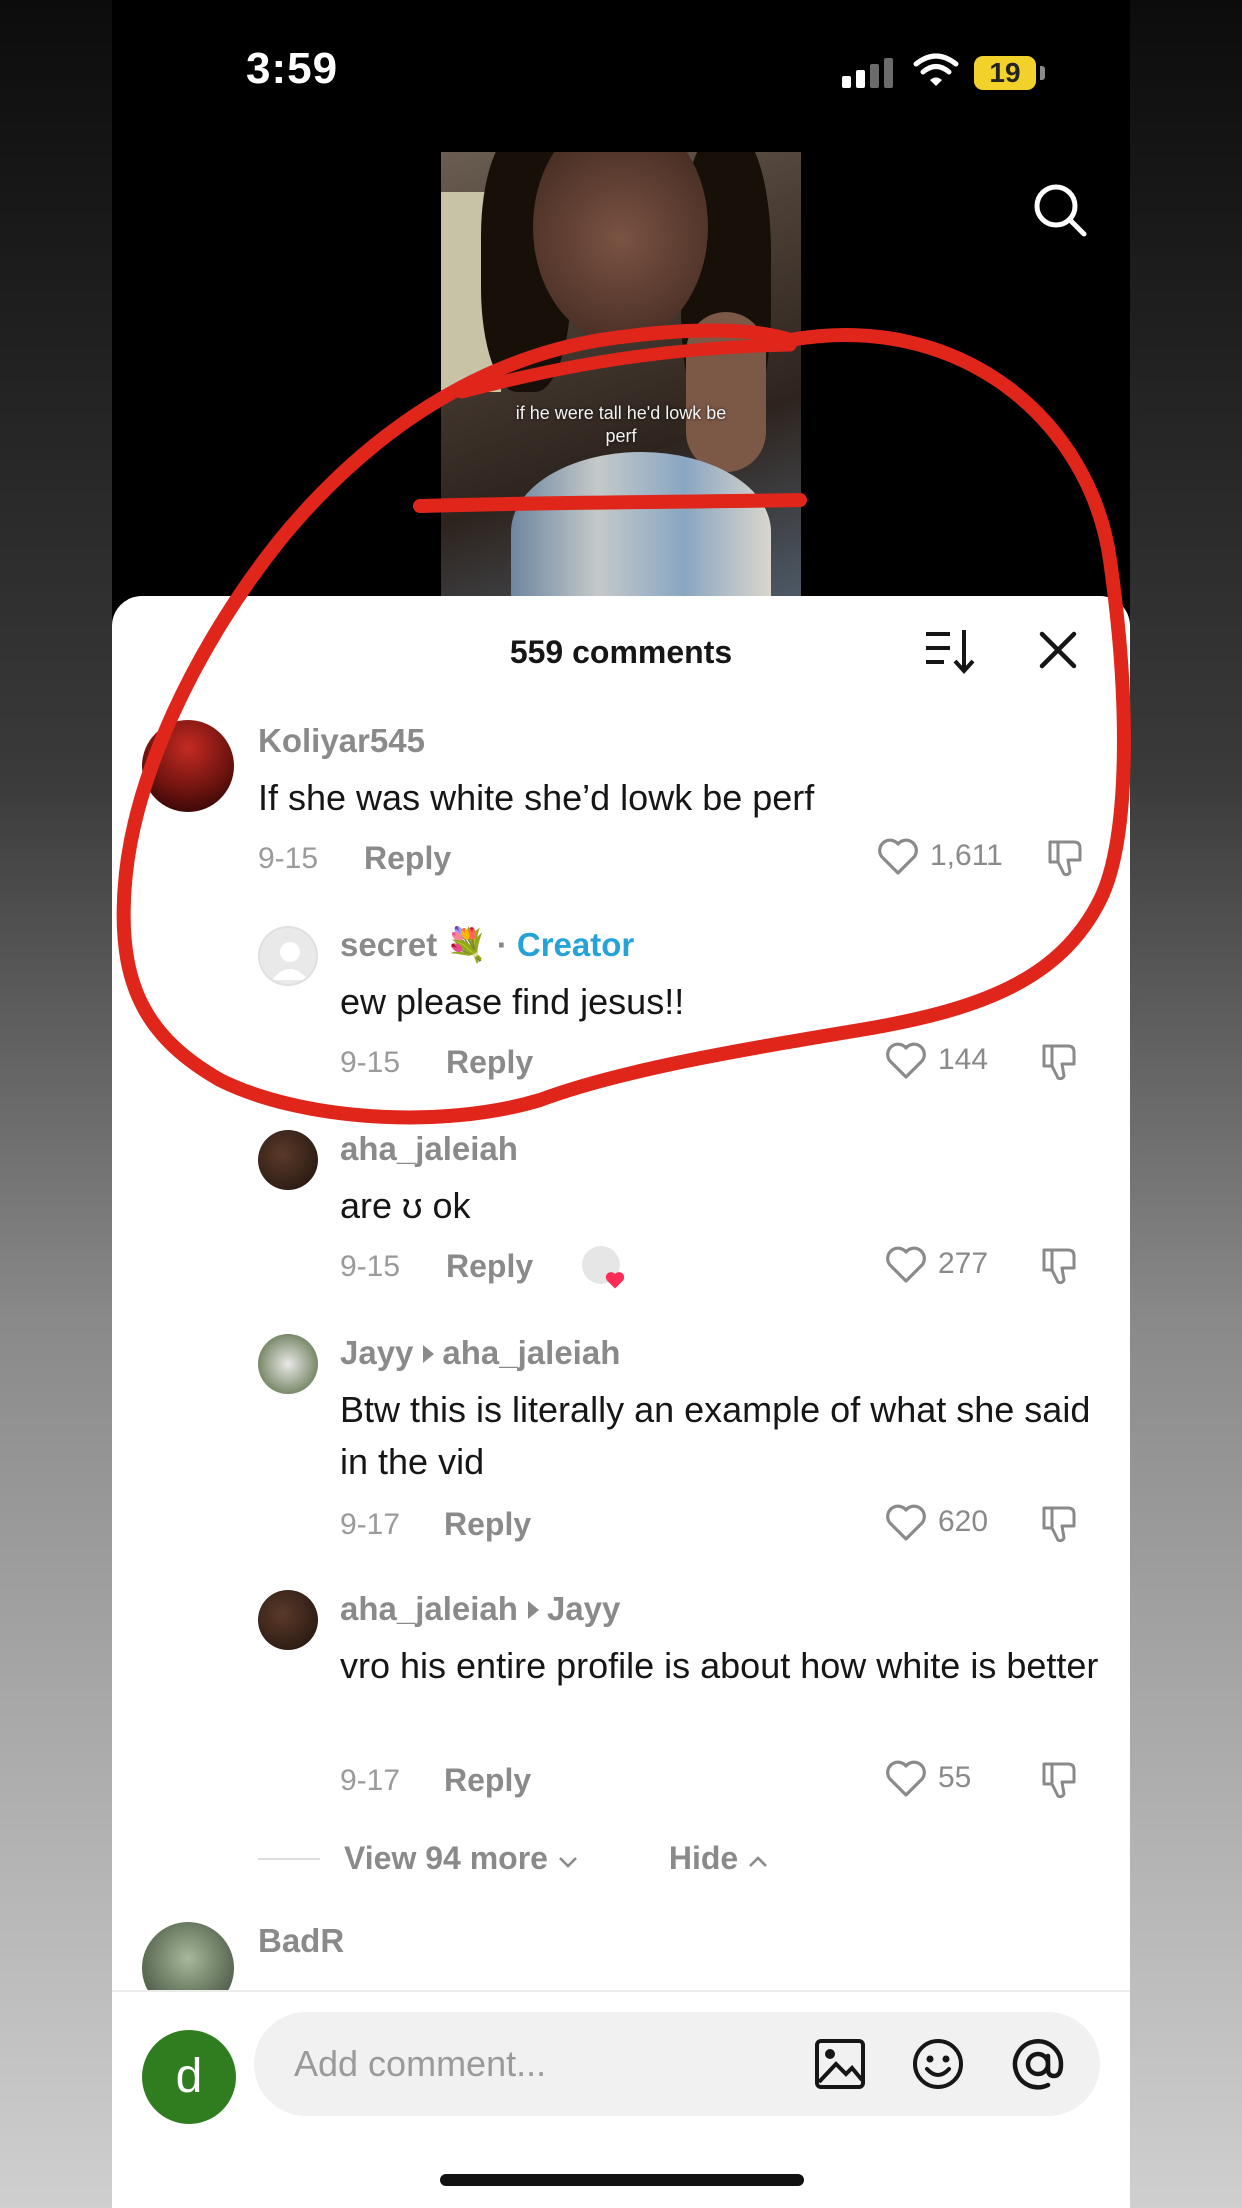  What do you see at coordinates (405, 1205) in the screenshot?
I see `comment-text: are ʊ ok` at bounding box center [405, 1205].